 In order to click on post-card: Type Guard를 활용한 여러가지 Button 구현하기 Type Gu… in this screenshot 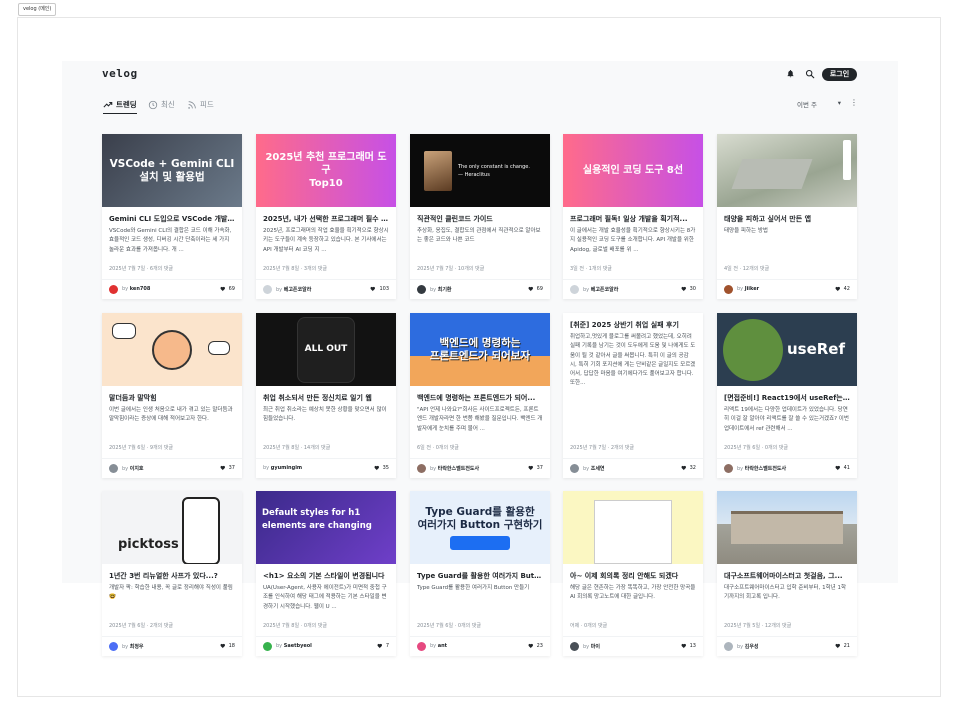, I will do `click(480, 573)`.